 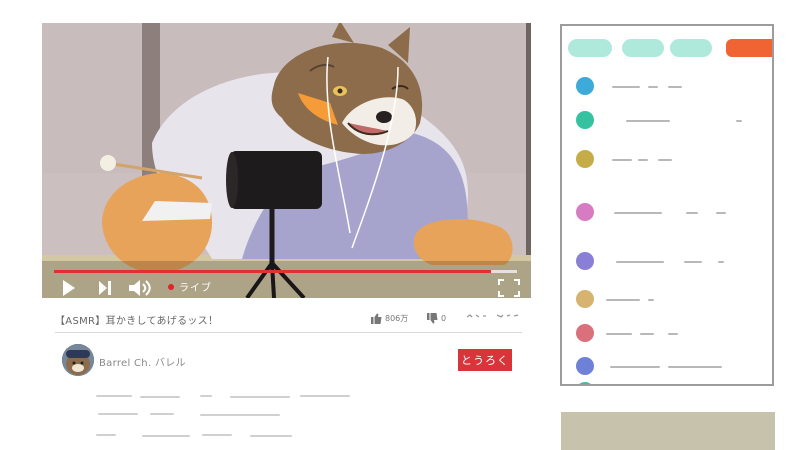 What do you see at coordinates (195, 288) in the screenshot?
I see `live-label: ライブ` at bounding box center [195, 288].